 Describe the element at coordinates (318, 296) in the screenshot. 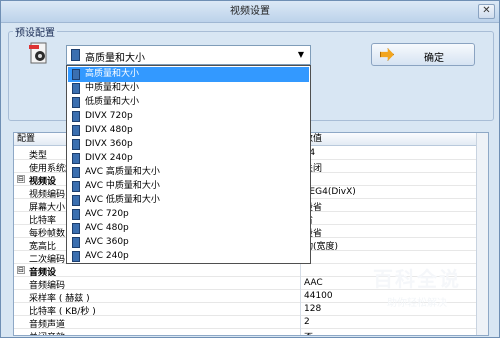

I see `grid-row-value: 44100` at that location.